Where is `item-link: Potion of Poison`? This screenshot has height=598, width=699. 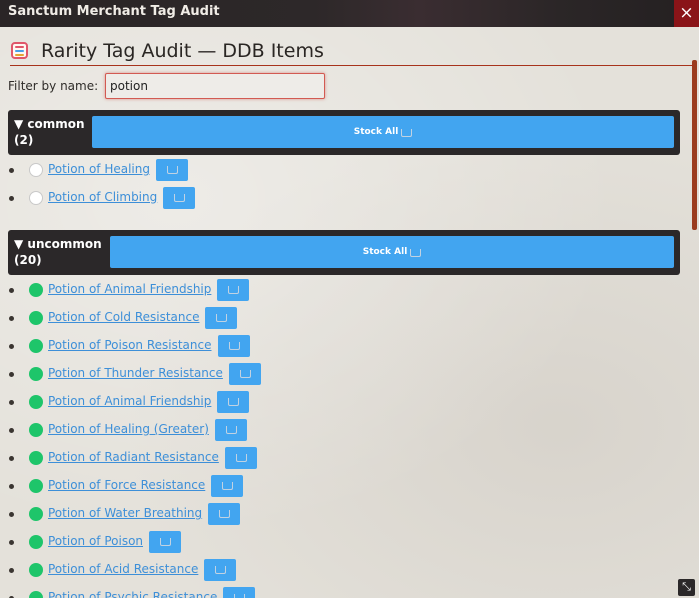 item-link: Potion of Poison is located at coordinates (115, 542).